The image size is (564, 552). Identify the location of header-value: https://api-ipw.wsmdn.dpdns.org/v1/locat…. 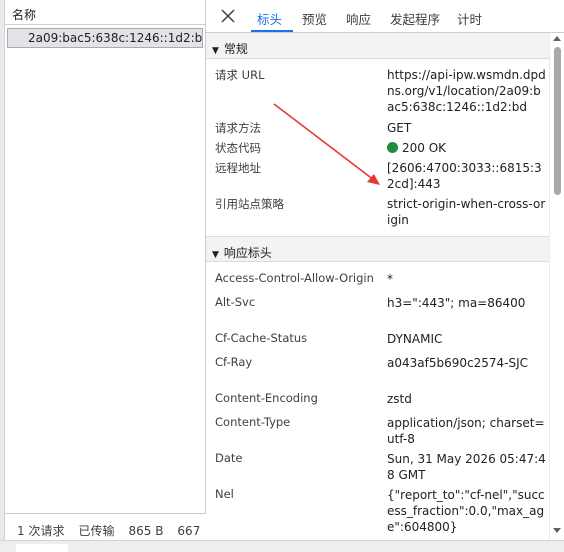
(467, 91).